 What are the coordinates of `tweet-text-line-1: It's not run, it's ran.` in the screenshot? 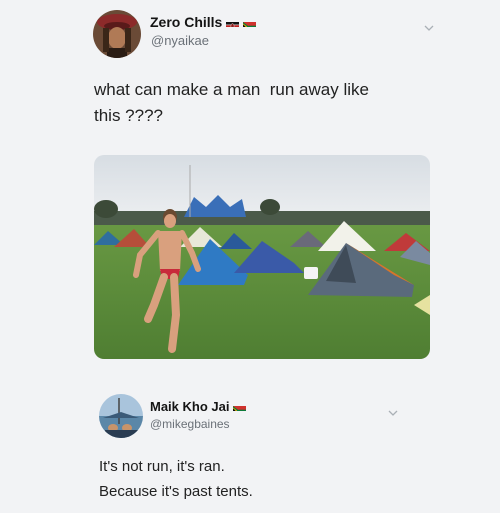 It's located at (162, 466).